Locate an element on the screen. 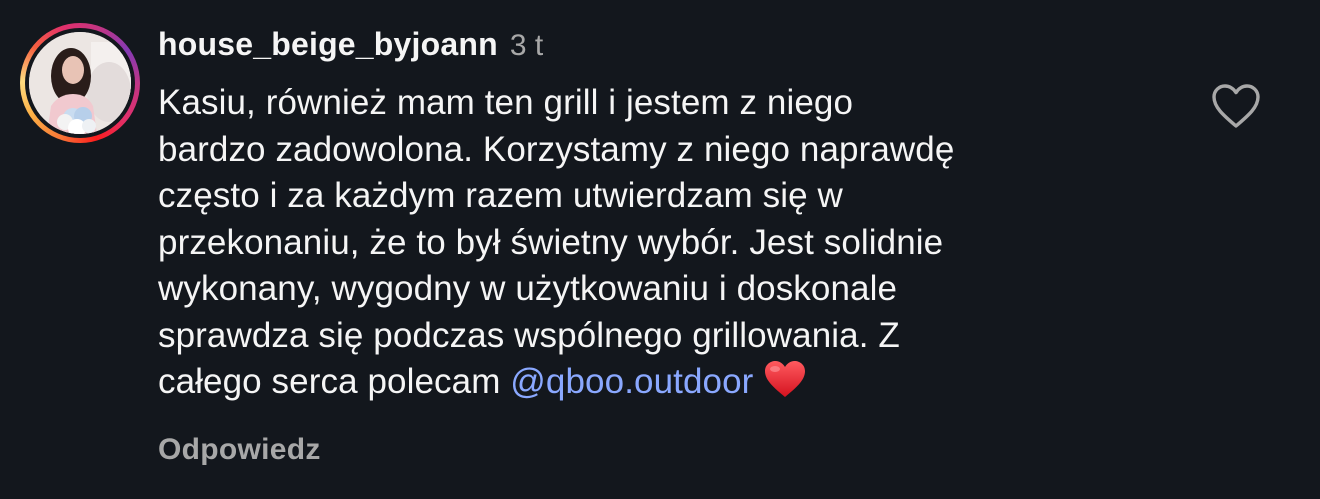 This screenshot has height=499, width=1320. comment-header: house_beige_byjoann 3 t is located at coordinates (350, 46).